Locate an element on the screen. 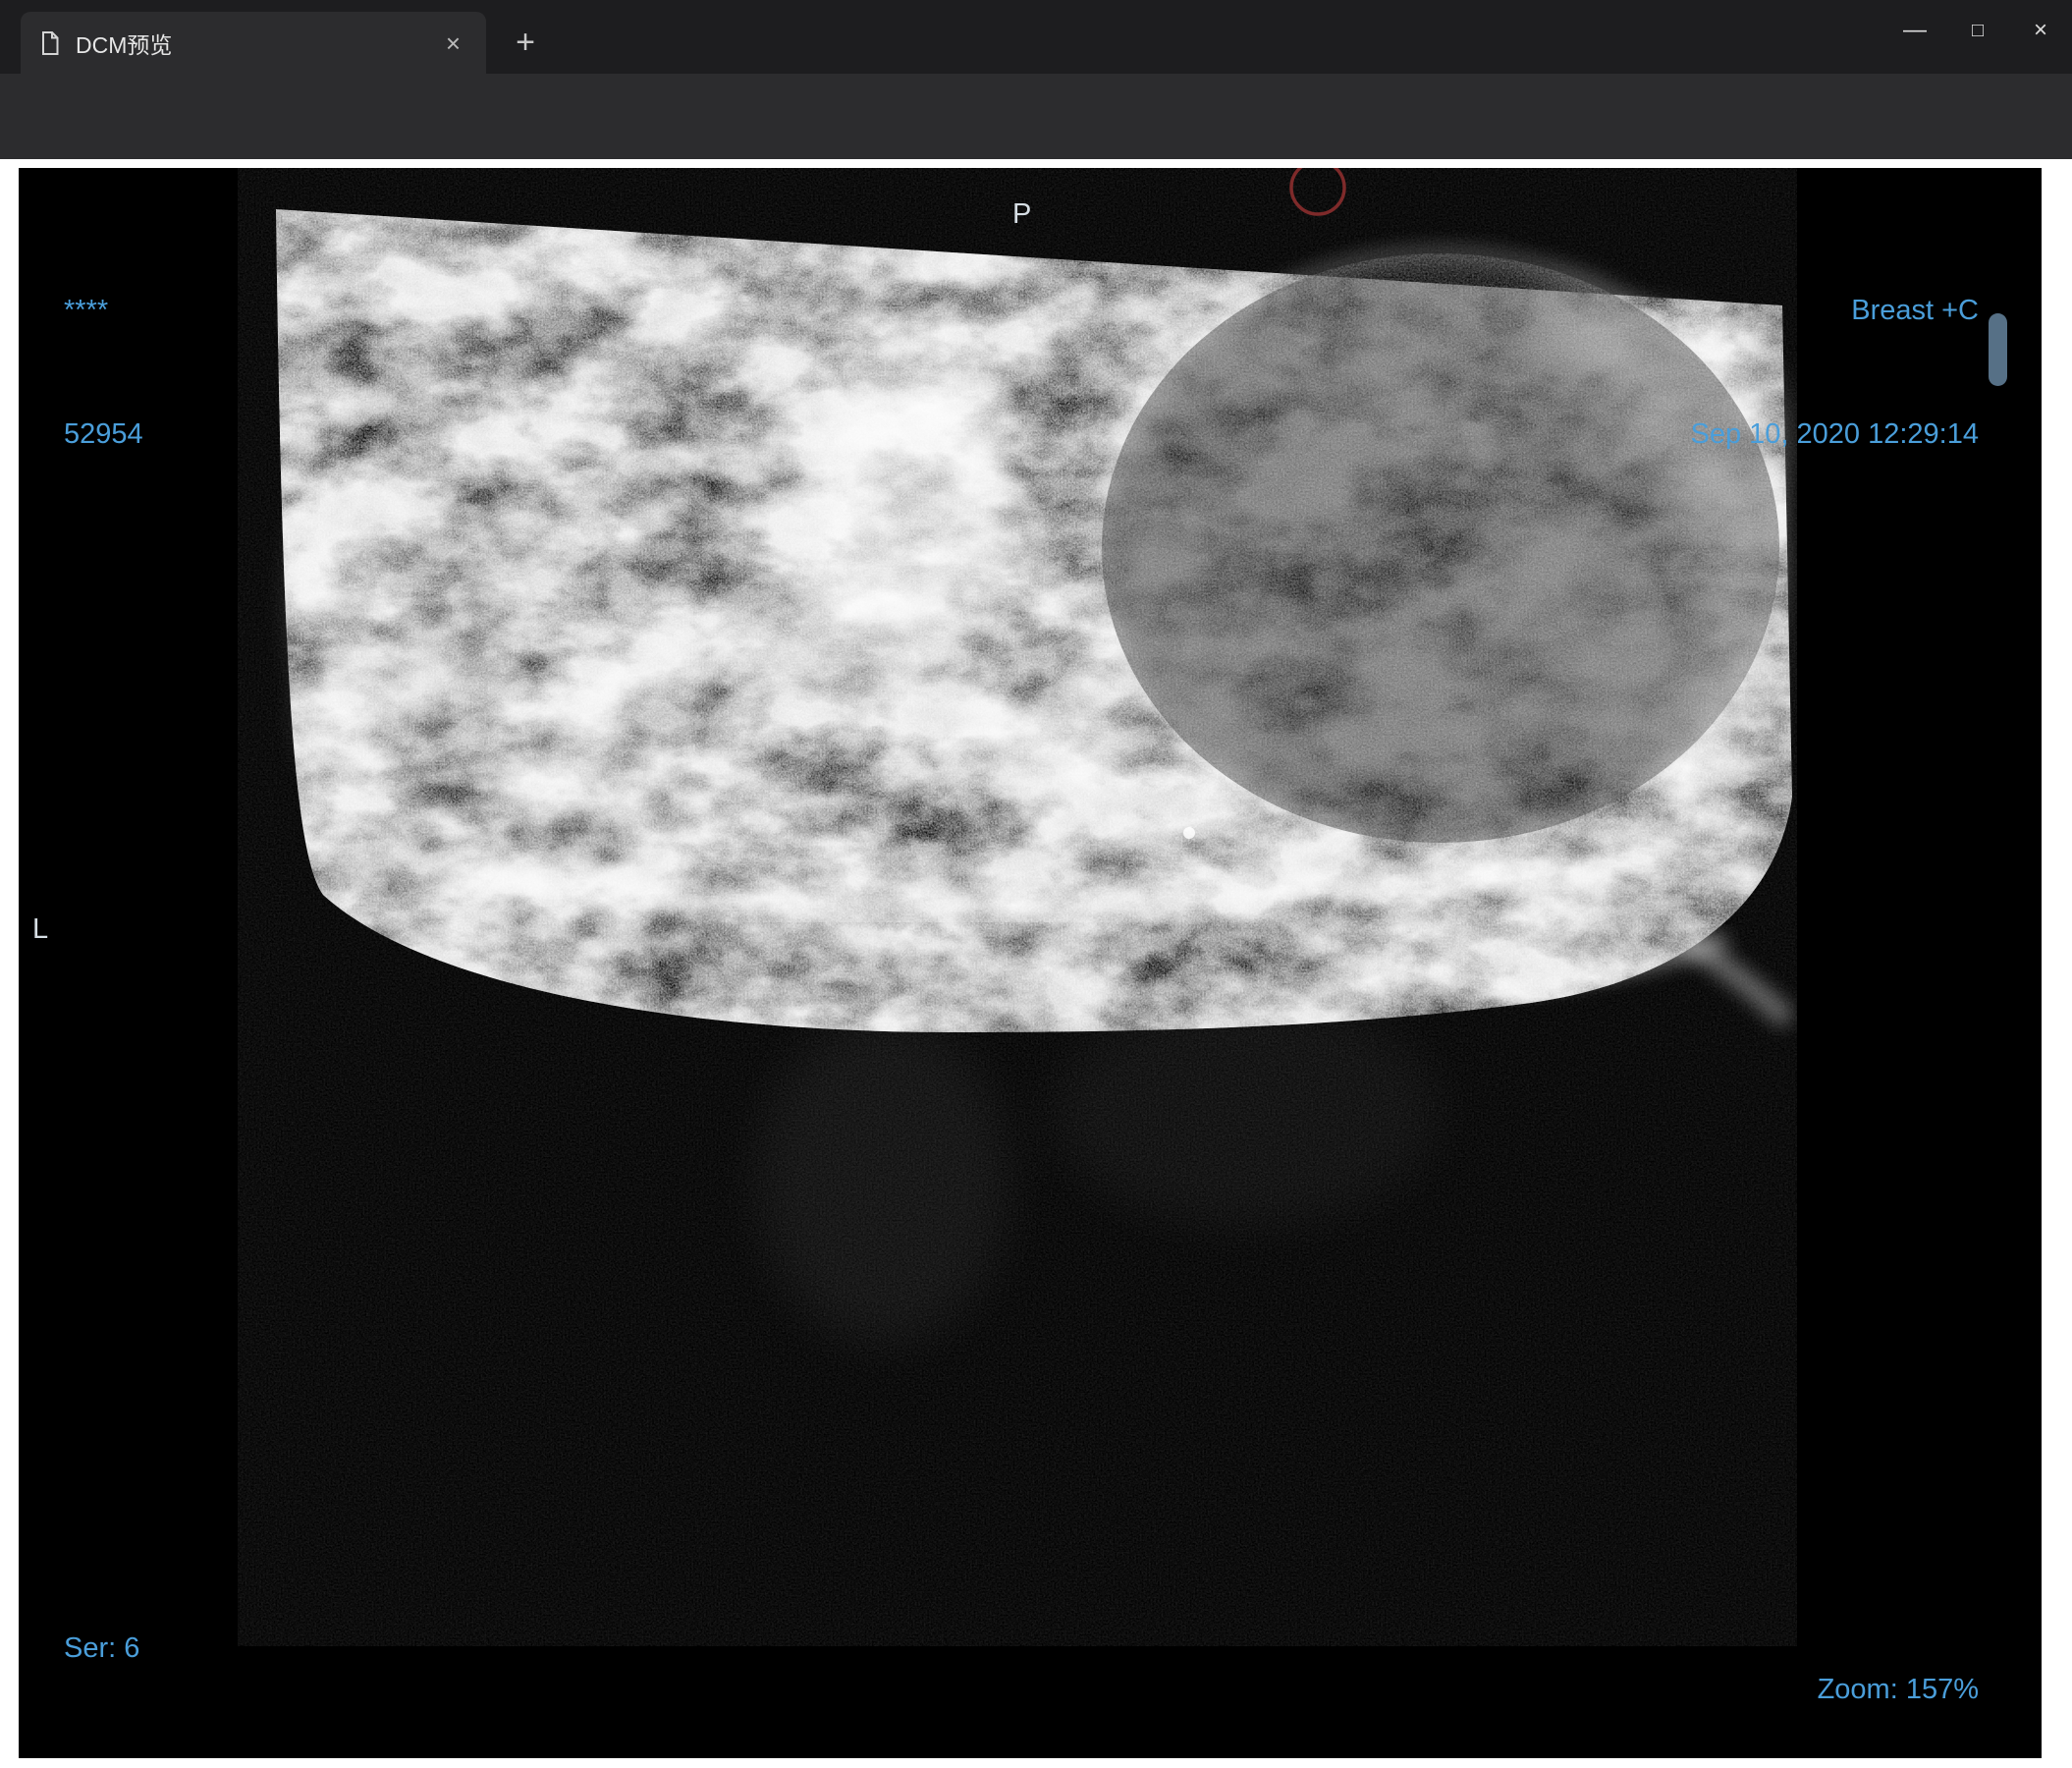 This screenshot has height=1768, width=2072. scrollbar-thumb is located at coordinates (1998, 349).